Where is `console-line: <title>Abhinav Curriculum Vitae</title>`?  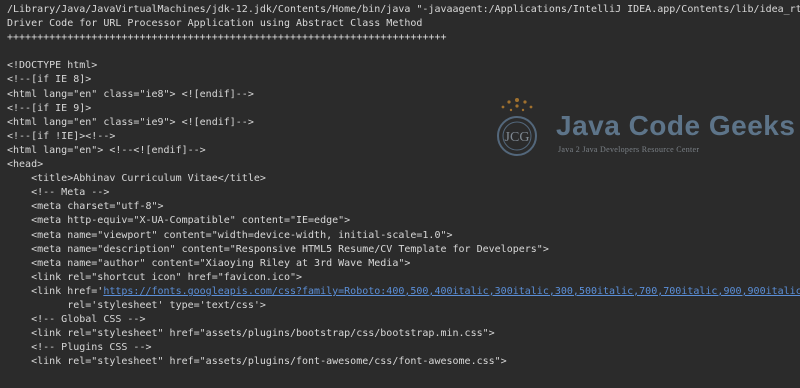 console-line: <title>Abhinav Curriculum Vitae</title> is located at coordinates (136, 179).